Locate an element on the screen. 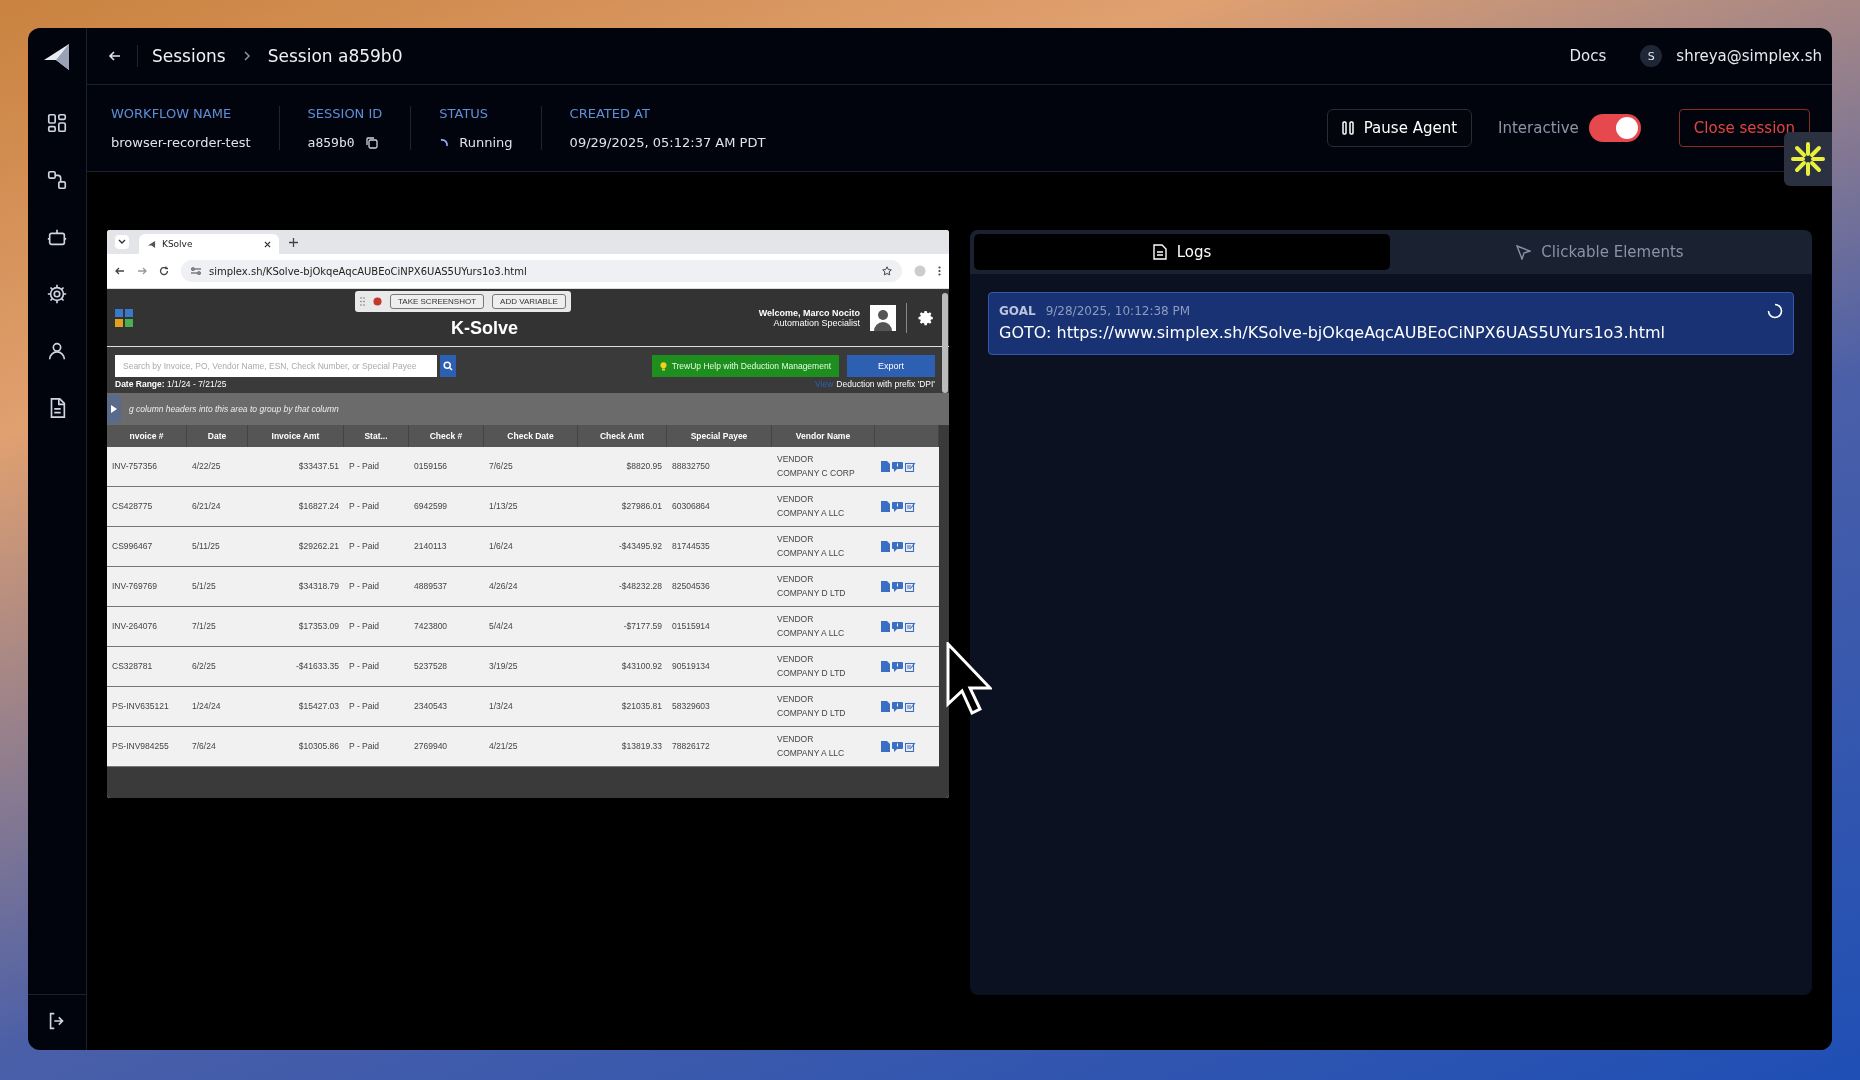 The height and width of the screenshot is (1080, 1860). dropdown-icon is located at coordinates (122, 242).